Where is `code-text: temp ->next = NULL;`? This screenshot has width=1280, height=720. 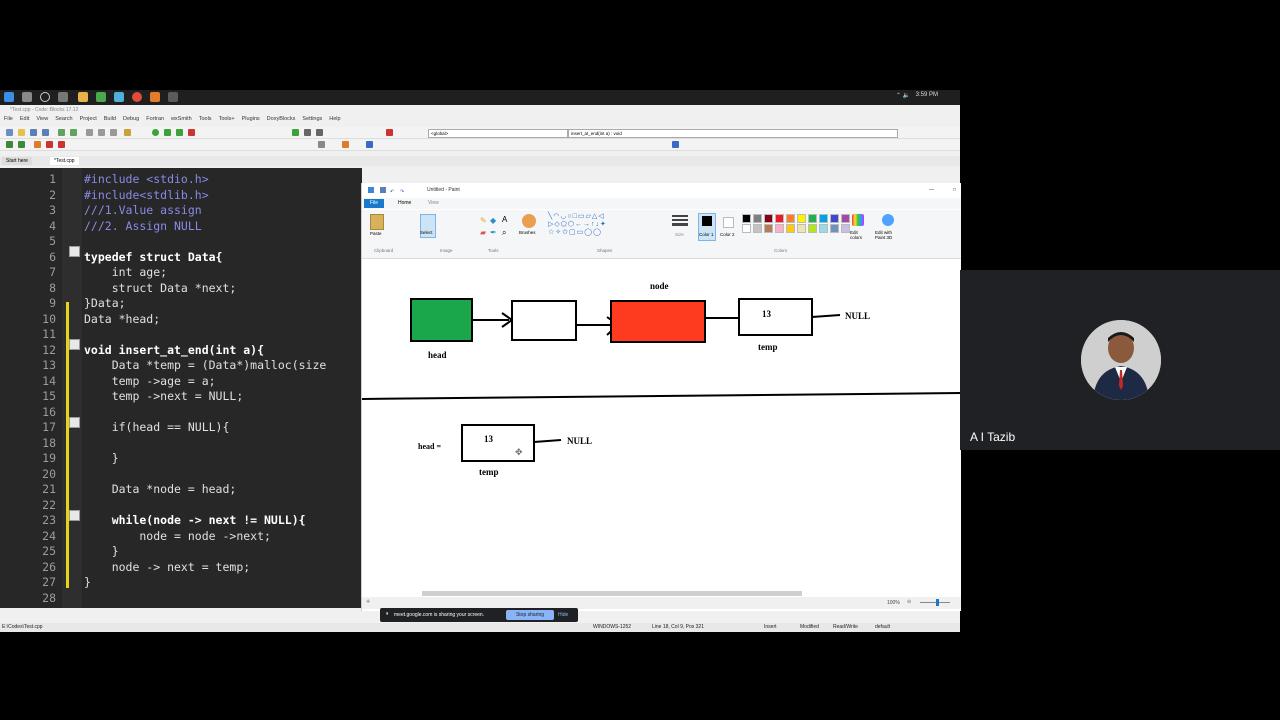
code-text: temp ->next = NULL; is located at coordinates (164, 397).